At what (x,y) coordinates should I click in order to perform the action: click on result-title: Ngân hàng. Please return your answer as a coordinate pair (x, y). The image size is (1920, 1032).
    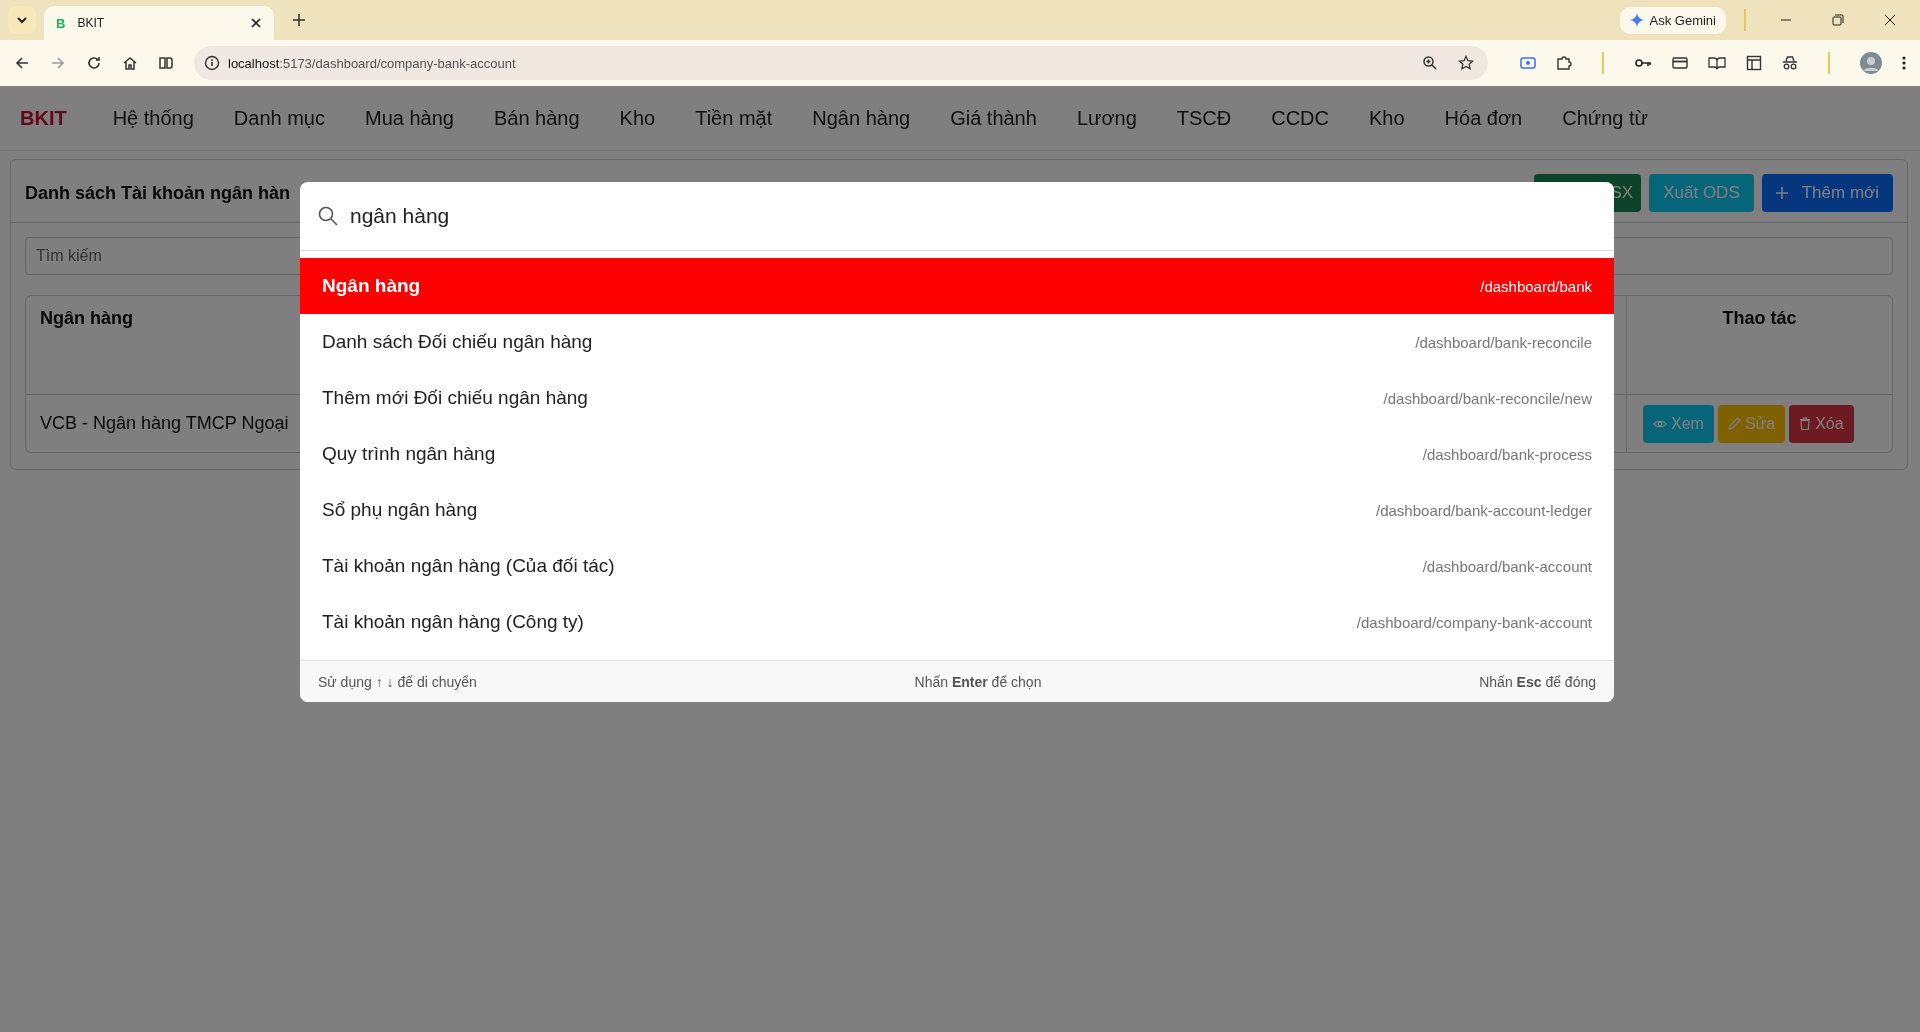
    Looking at the image, I should click on (371, 286).